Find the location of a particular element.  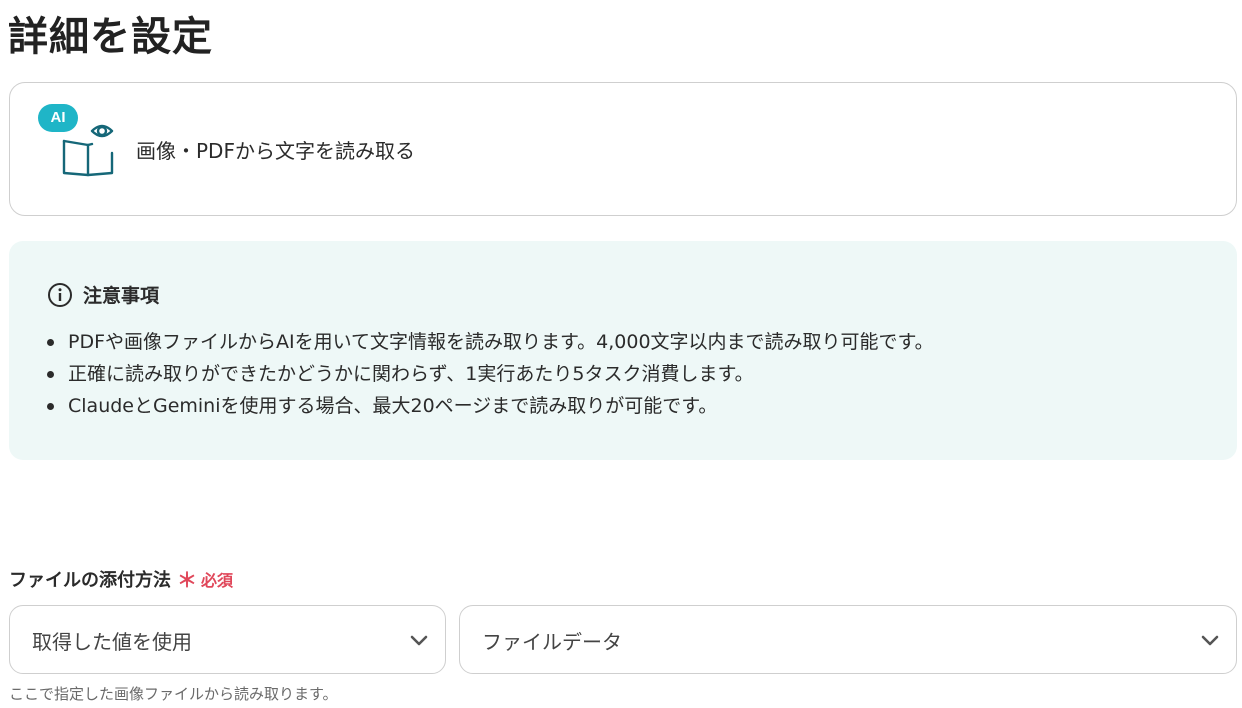

action-label: 画像・PDFから文字を読み取る is located at coordinates (275, 151).